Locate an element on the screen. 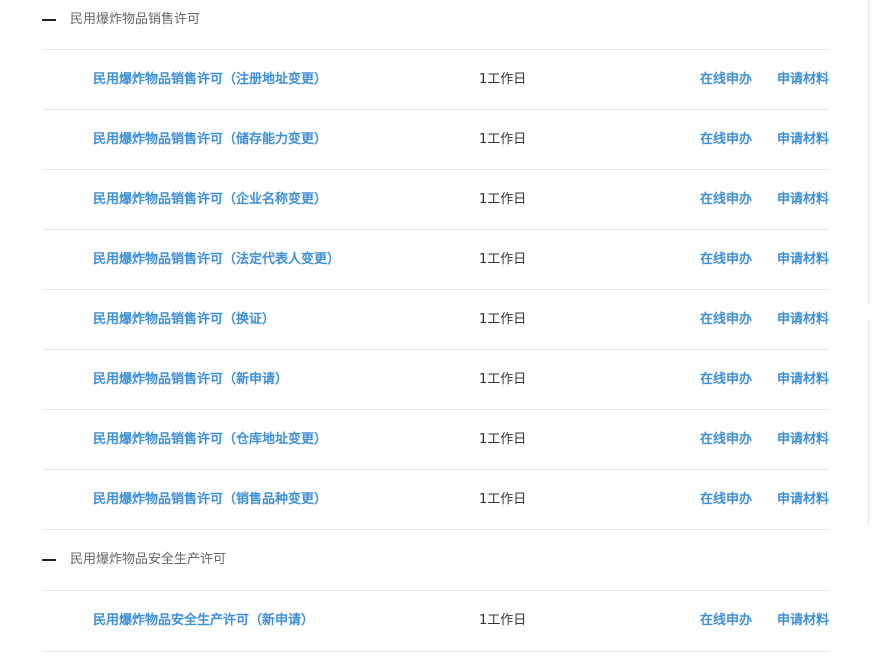 This screenshot has width=872, height=672. group-title: 民用爆炸物品销售许可 is located at coordinates (135, 19).